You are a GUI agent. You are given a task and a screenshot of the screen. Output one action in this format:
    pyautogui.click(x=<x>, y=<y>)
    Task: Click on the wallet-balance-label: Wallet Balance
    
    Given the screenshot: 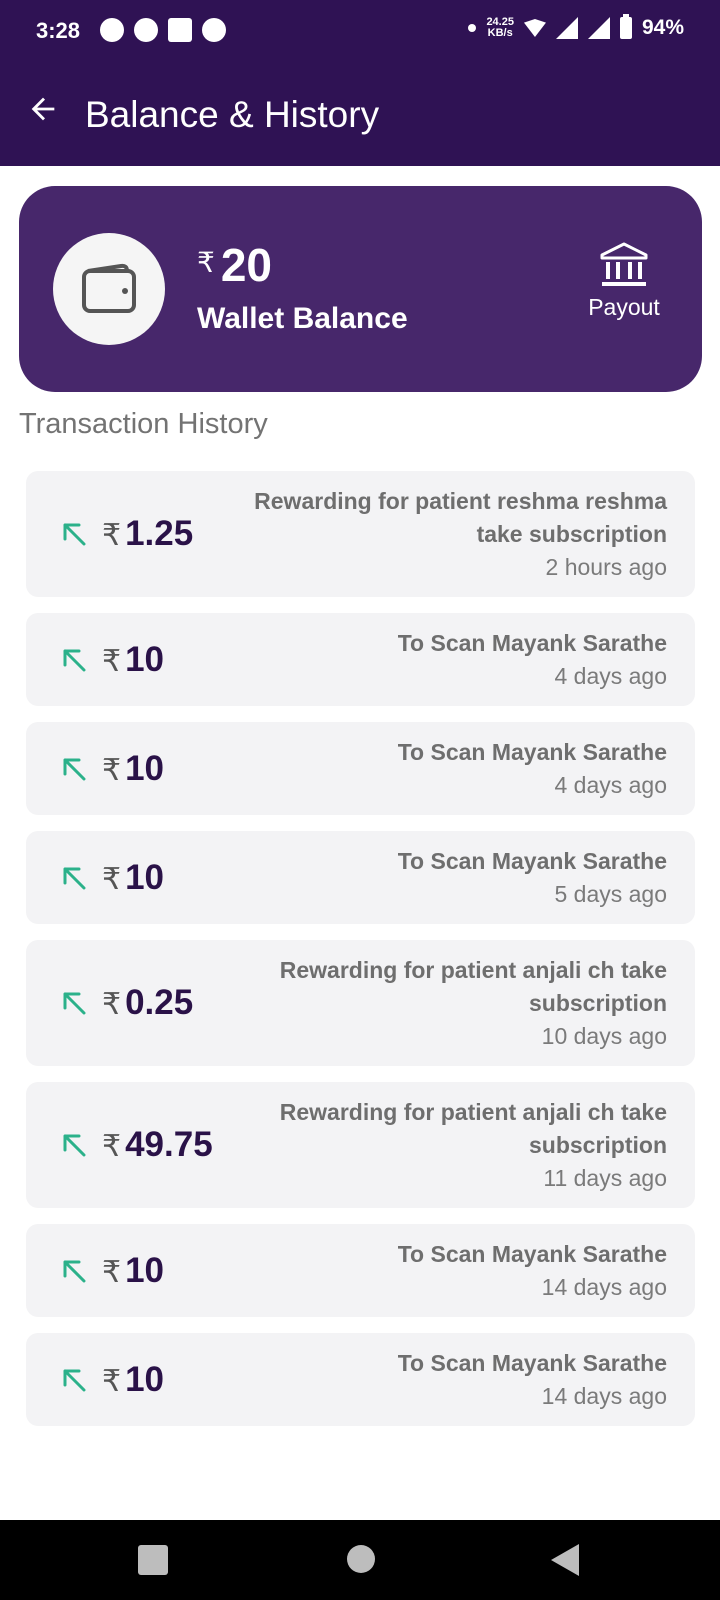 What is the action you would take?
    pyautogui.click(x=302, y=318)
    